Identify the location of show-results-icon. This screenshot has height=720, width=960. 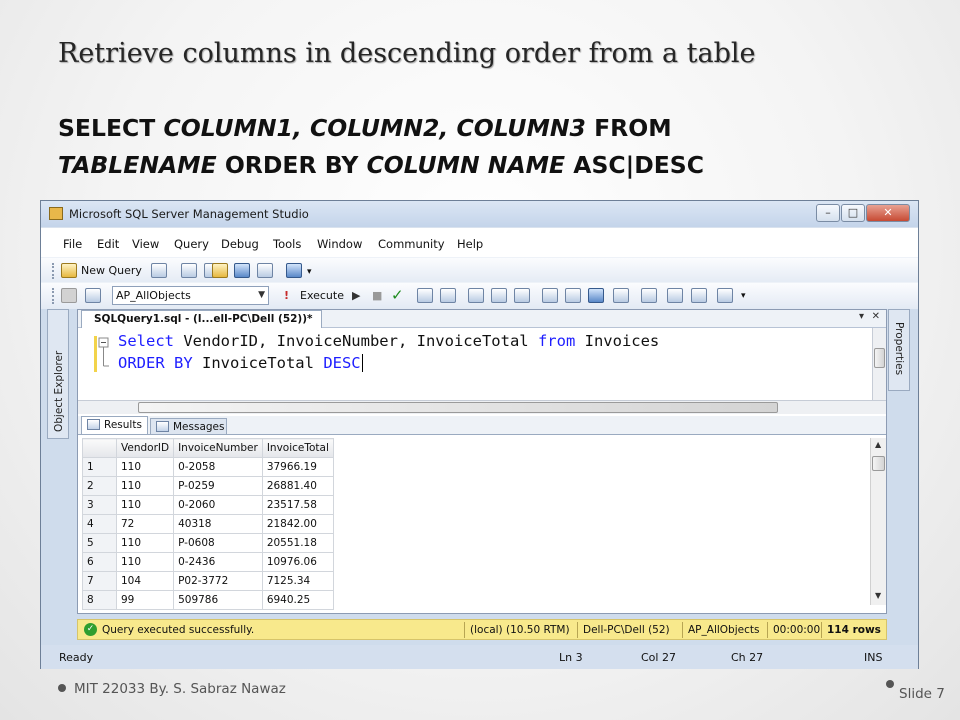
(596, 295).